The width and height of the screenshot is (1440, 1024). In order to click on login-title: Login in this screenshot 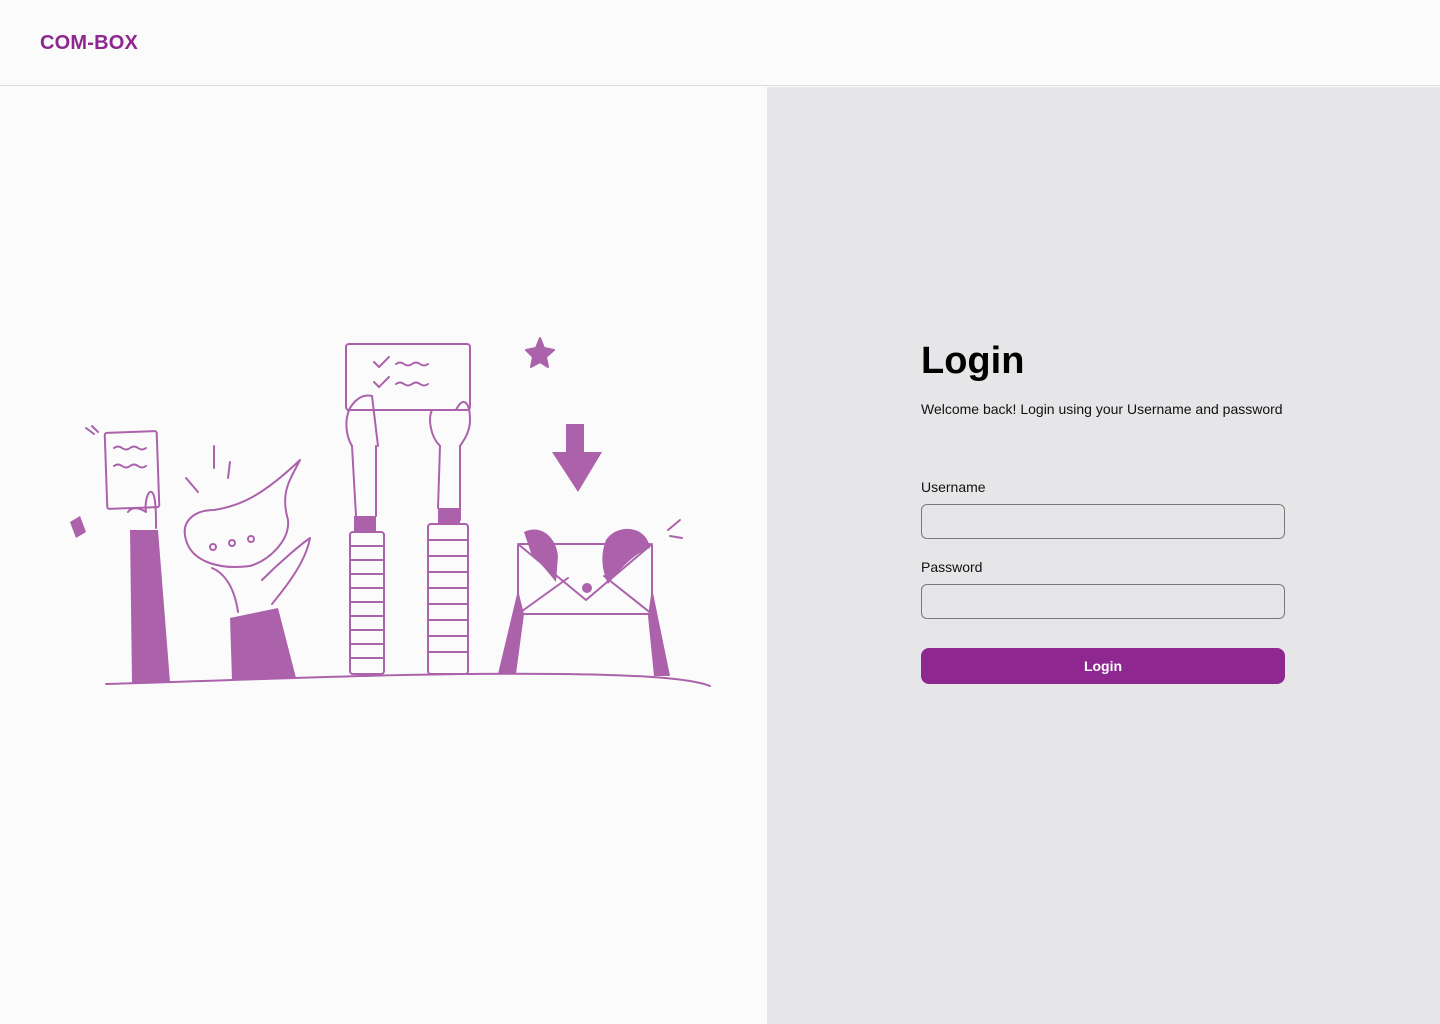, I will do `click(973, 361)`.